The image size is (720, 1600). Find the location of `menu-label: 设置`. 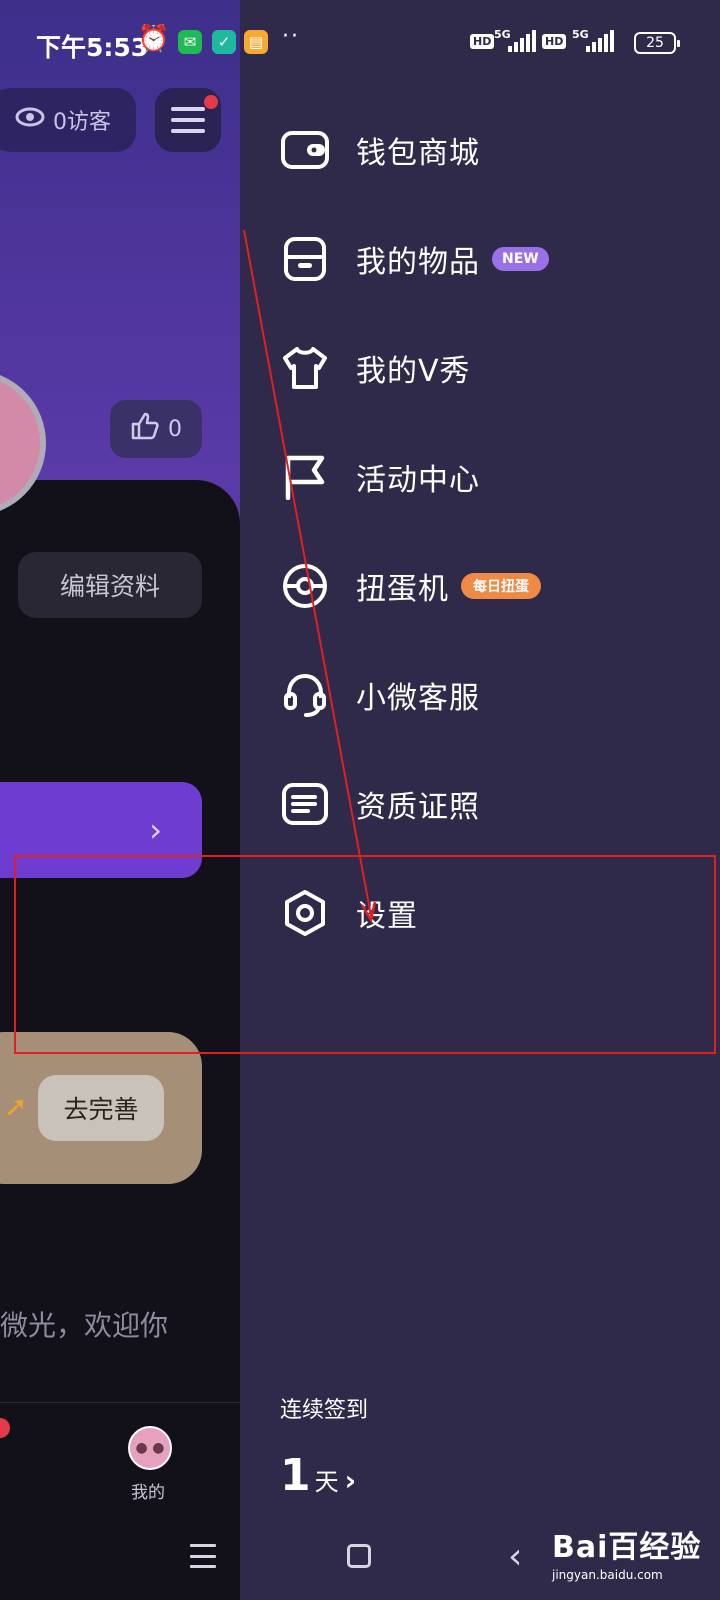

menu-label: 设置 is located at coordinates (387, 916).